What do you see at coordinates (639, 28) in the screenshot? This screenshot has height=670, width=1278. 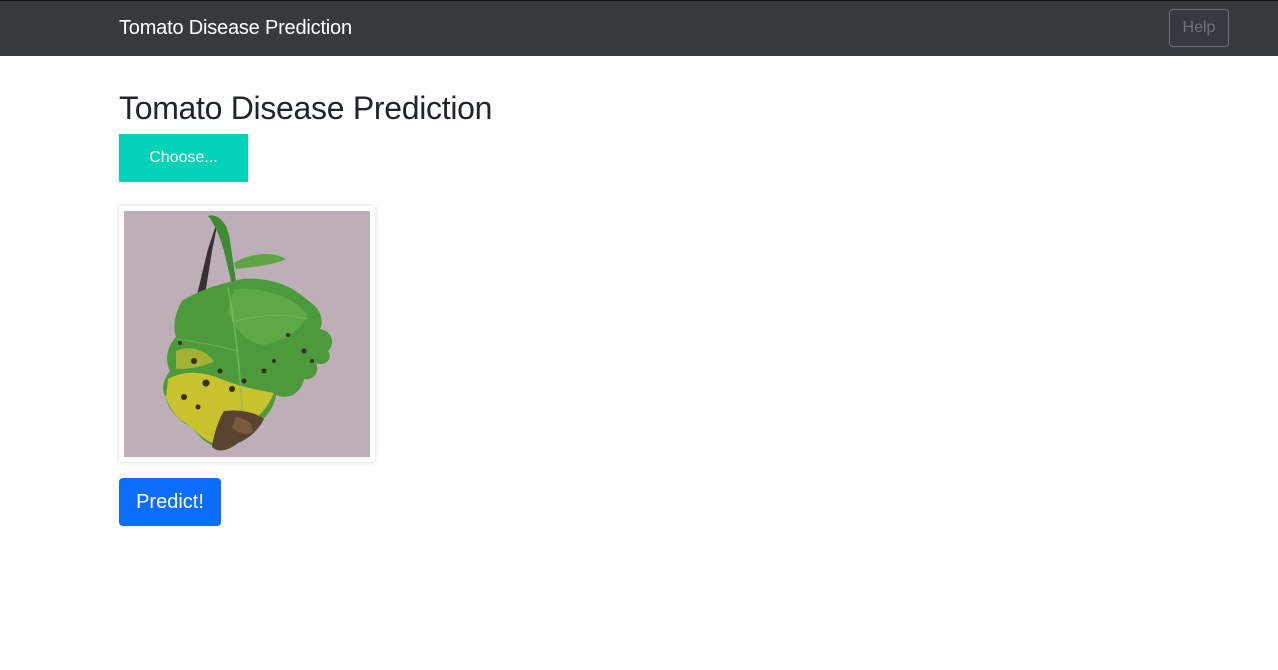 I see `navbar: Tomato Disease Prediction Help` at bounding box center [639, 28].